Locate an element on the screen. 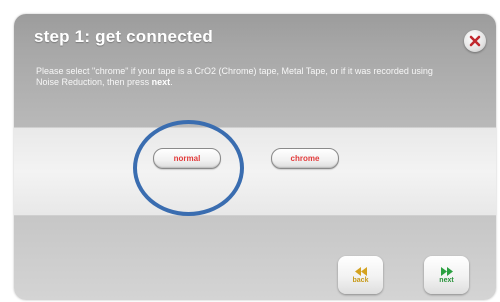  chrome-option-button: chrome is located at coordinates (305, 158).